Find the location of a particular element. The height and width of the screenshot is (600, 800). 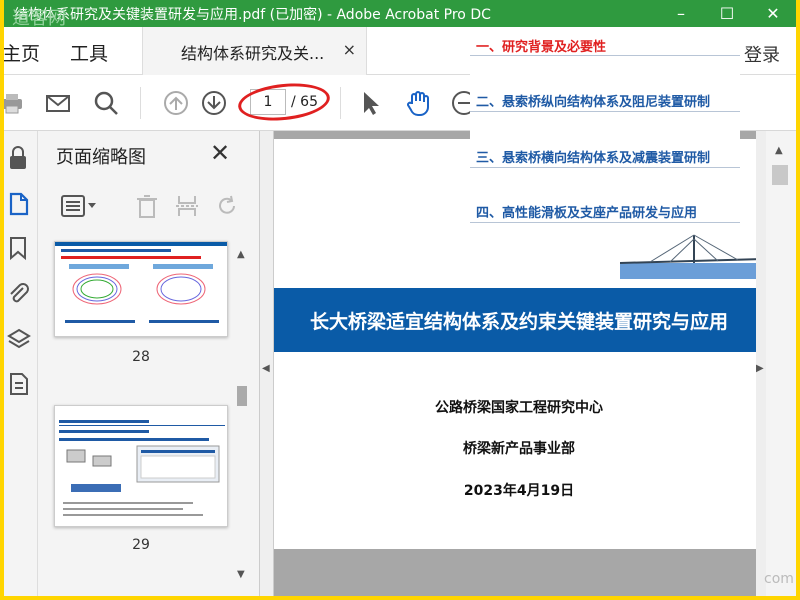

menu-tools: 工具 is located at coordinates (89, 52).